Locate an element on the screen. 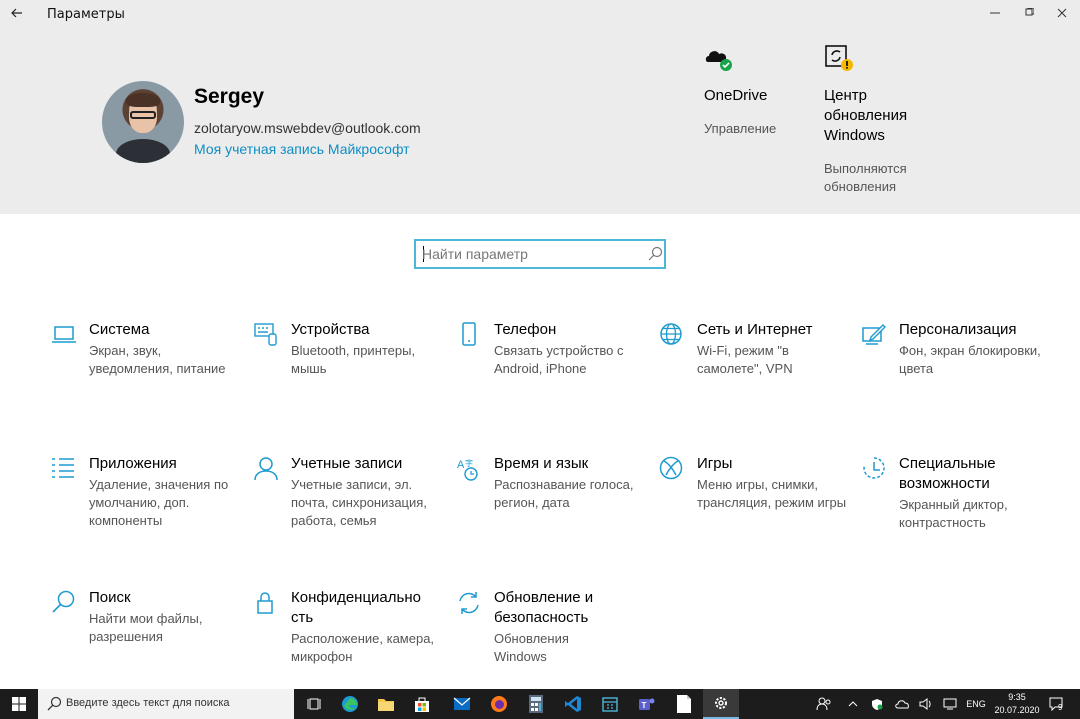  avatar is located at coordinates (143, 122).